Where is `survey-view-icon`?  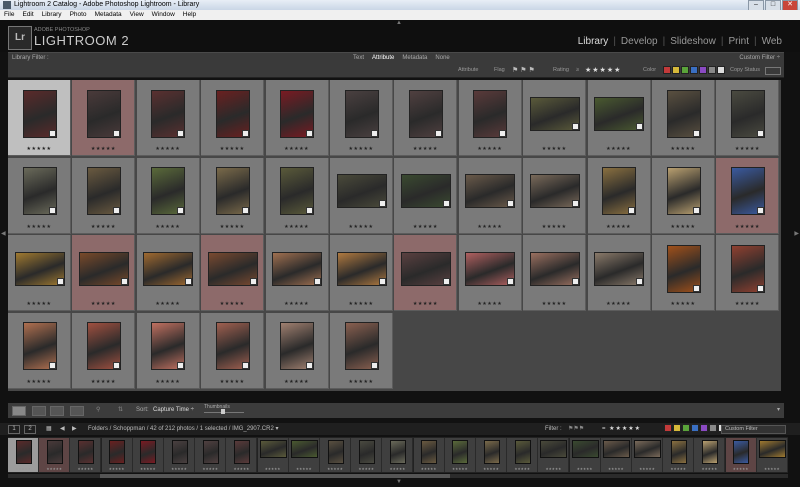
survey-view-icon is located at coordinates (77, 411).